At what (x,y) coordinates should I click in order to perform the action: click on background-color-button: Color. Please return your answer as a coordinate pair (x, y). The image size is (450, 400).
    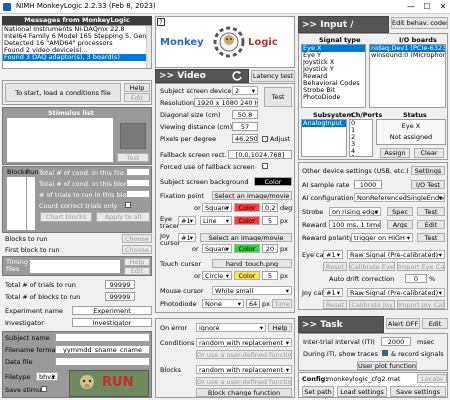
    Looking at the image, I should click on (273, 181).